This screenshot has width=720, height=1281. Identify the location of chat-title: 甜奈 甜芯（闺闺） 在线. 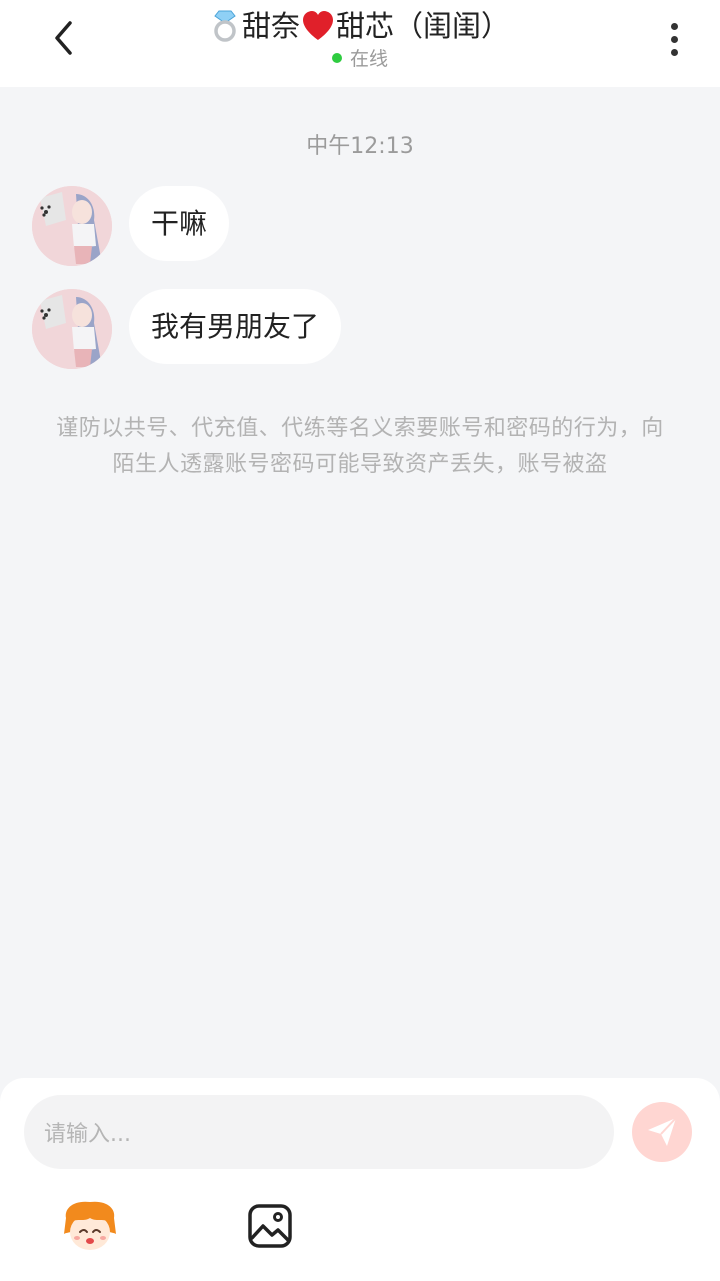
(360, 38).